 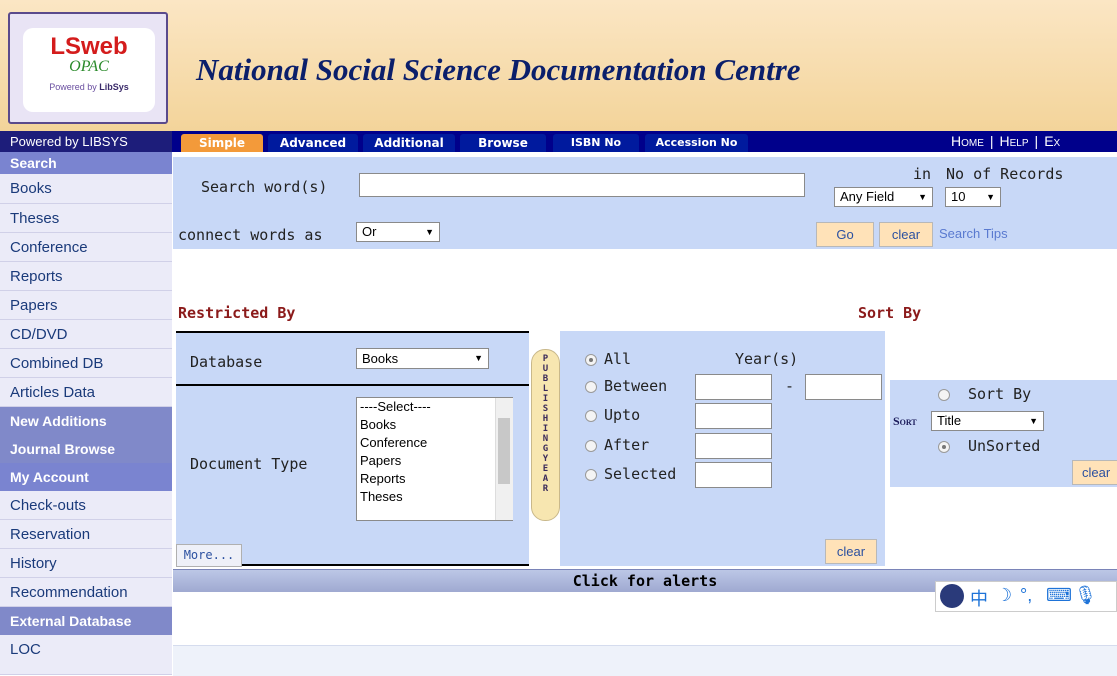 I want to click on radio-upto-label: Upto, so click(x=622, y=415).